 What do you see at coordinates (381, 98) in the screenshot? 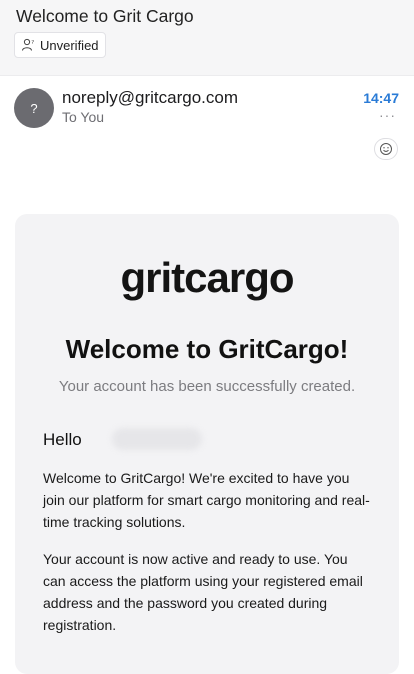
I see `received-time: 14:47` at bounding box center [381, 98].